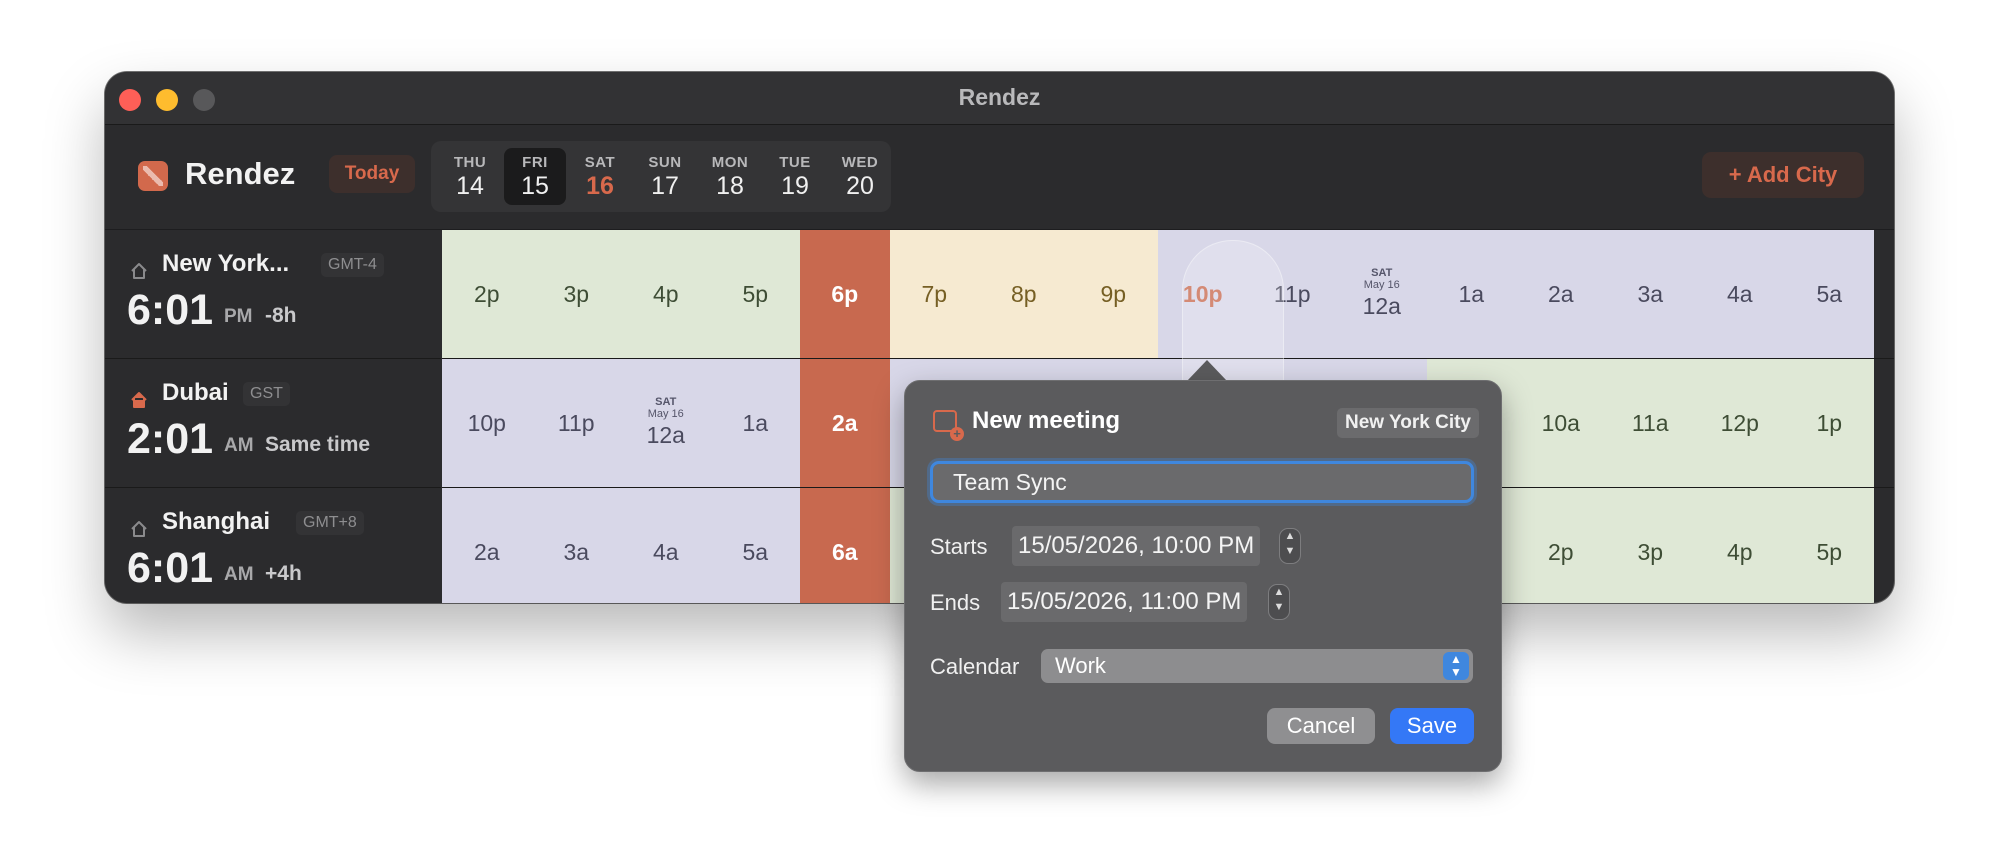 The image size is (1999, 845). Describe the element at coordinates (1650, 423) in the screenshot. I see `hour-cell: 11a` at that location.